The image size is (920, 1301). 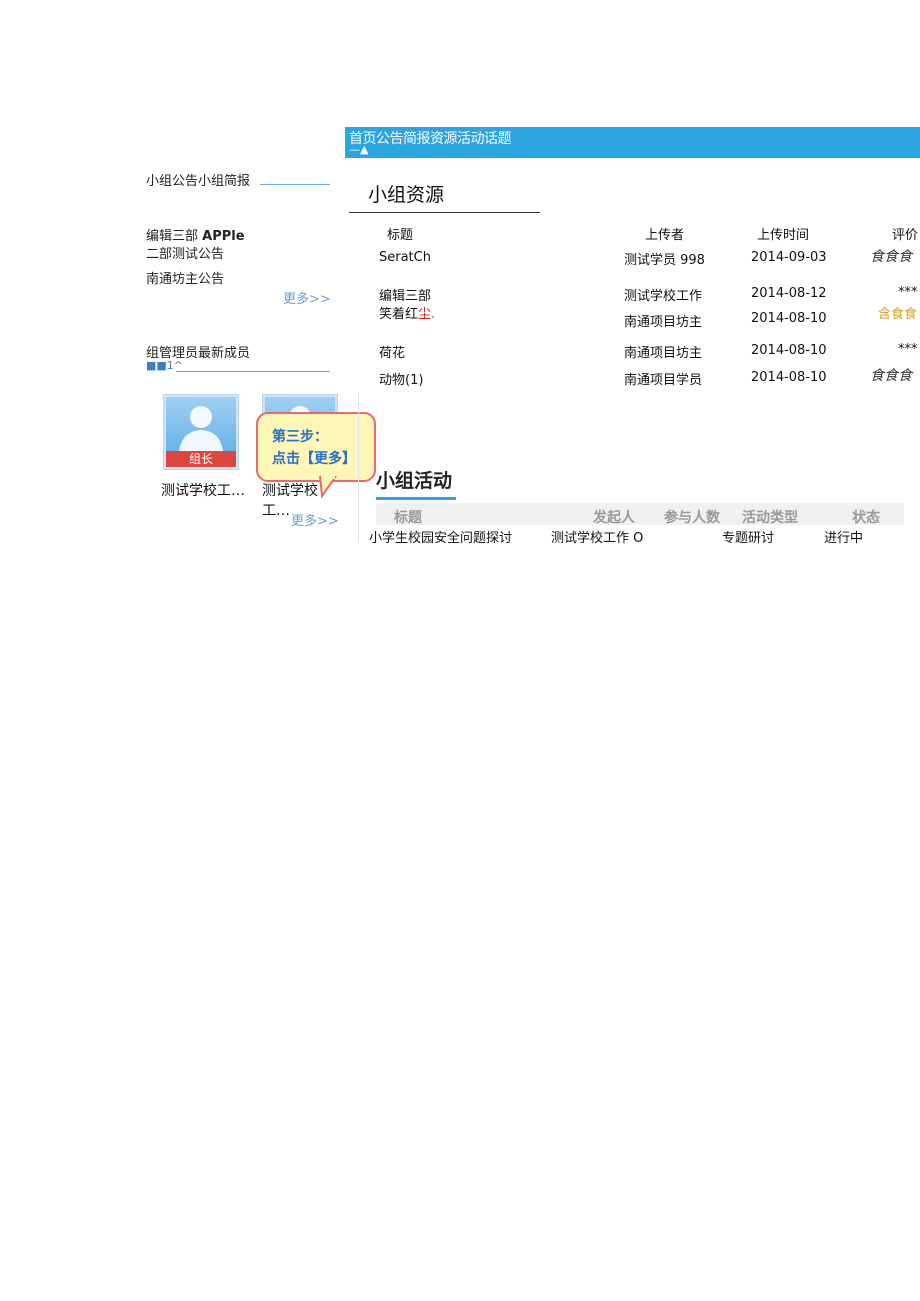 I want to click on notice-item: 二部测试公告, so click(x=185, y=252).